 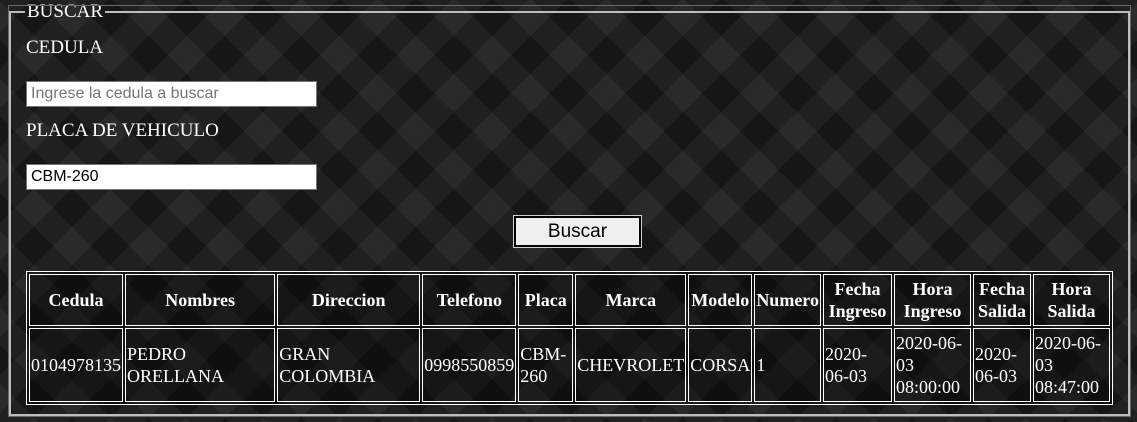 What do you see at coordinates (1071, 365) in the screenshot?
I see `cell-hora-salida: 2020-06-03 08:47:00` at bounding box center [1071, 365].